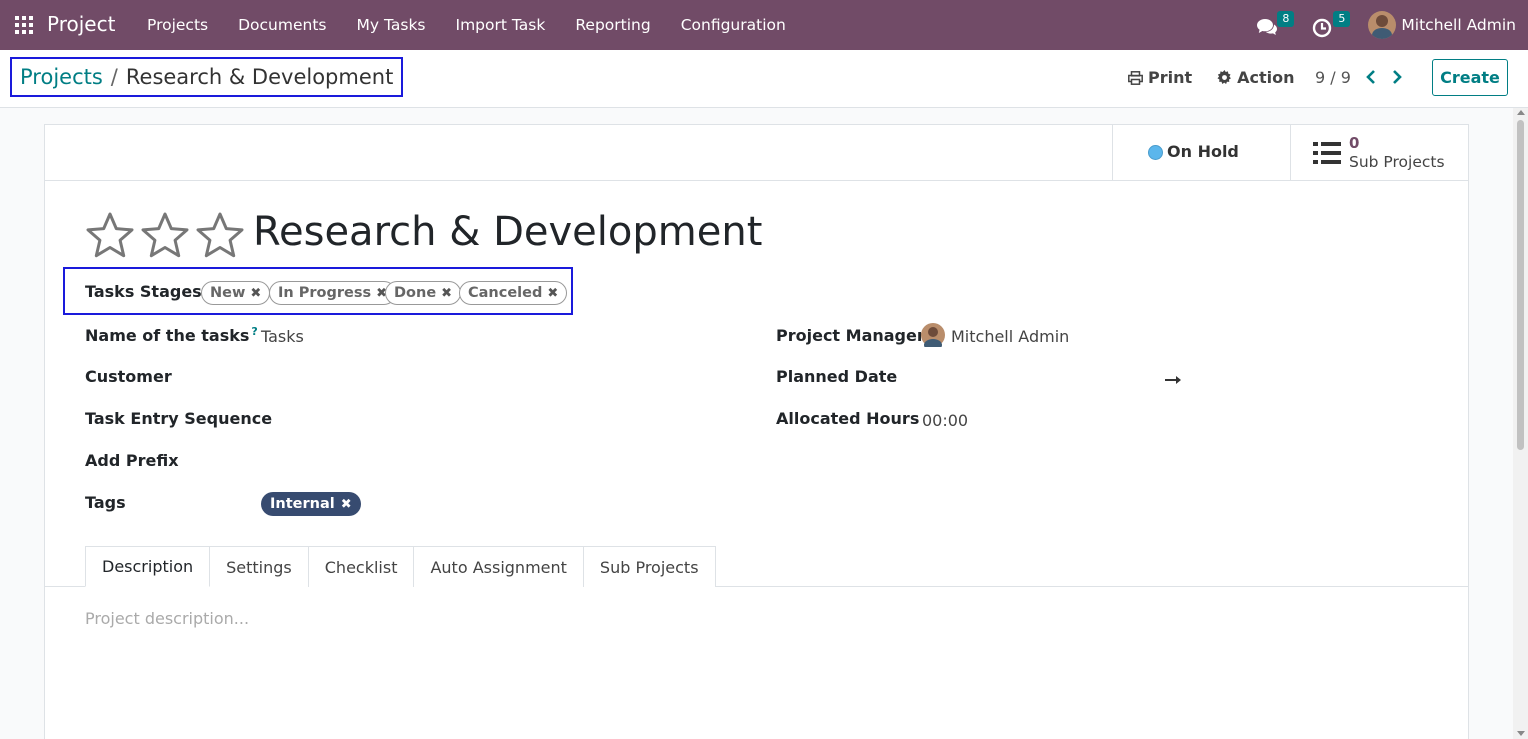  What do you see at coordinates (505, 293) in the screenshot?
I see `stage-chip-label: Canceled` at bounding box center [505, 293].